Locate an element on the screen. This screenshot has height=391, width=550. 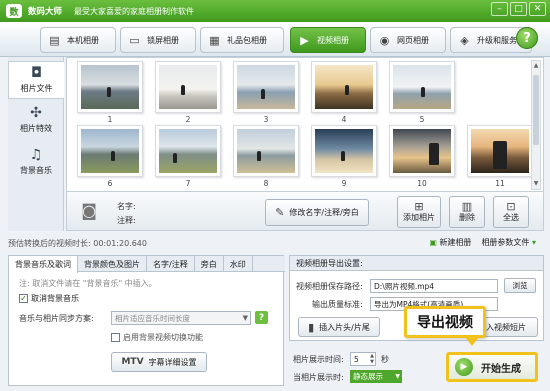
photo-thumbnail: 11 is located at coordinates (500, 158).